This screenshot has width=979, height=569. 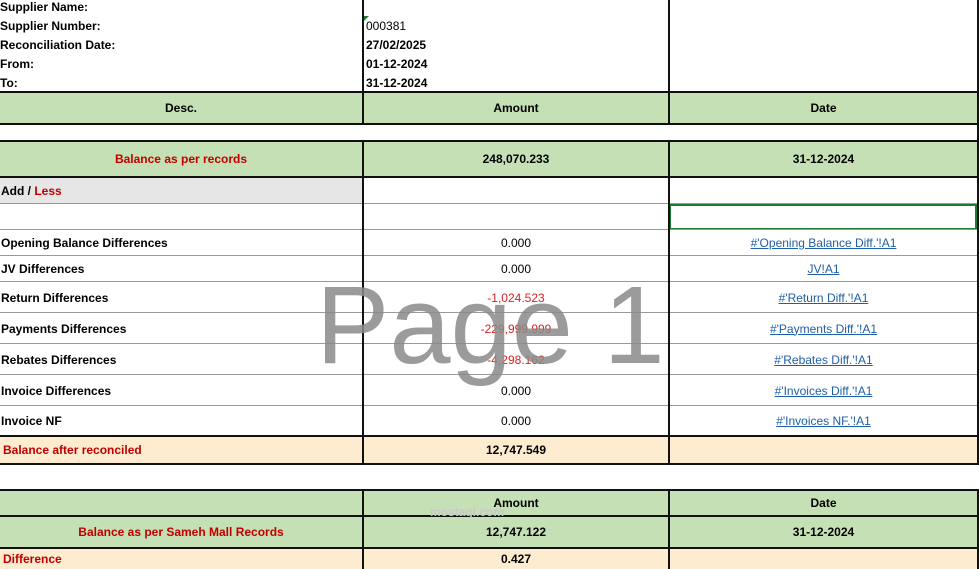 I want to click on row-label: Rebates Differences, so click(x=59, y=359).